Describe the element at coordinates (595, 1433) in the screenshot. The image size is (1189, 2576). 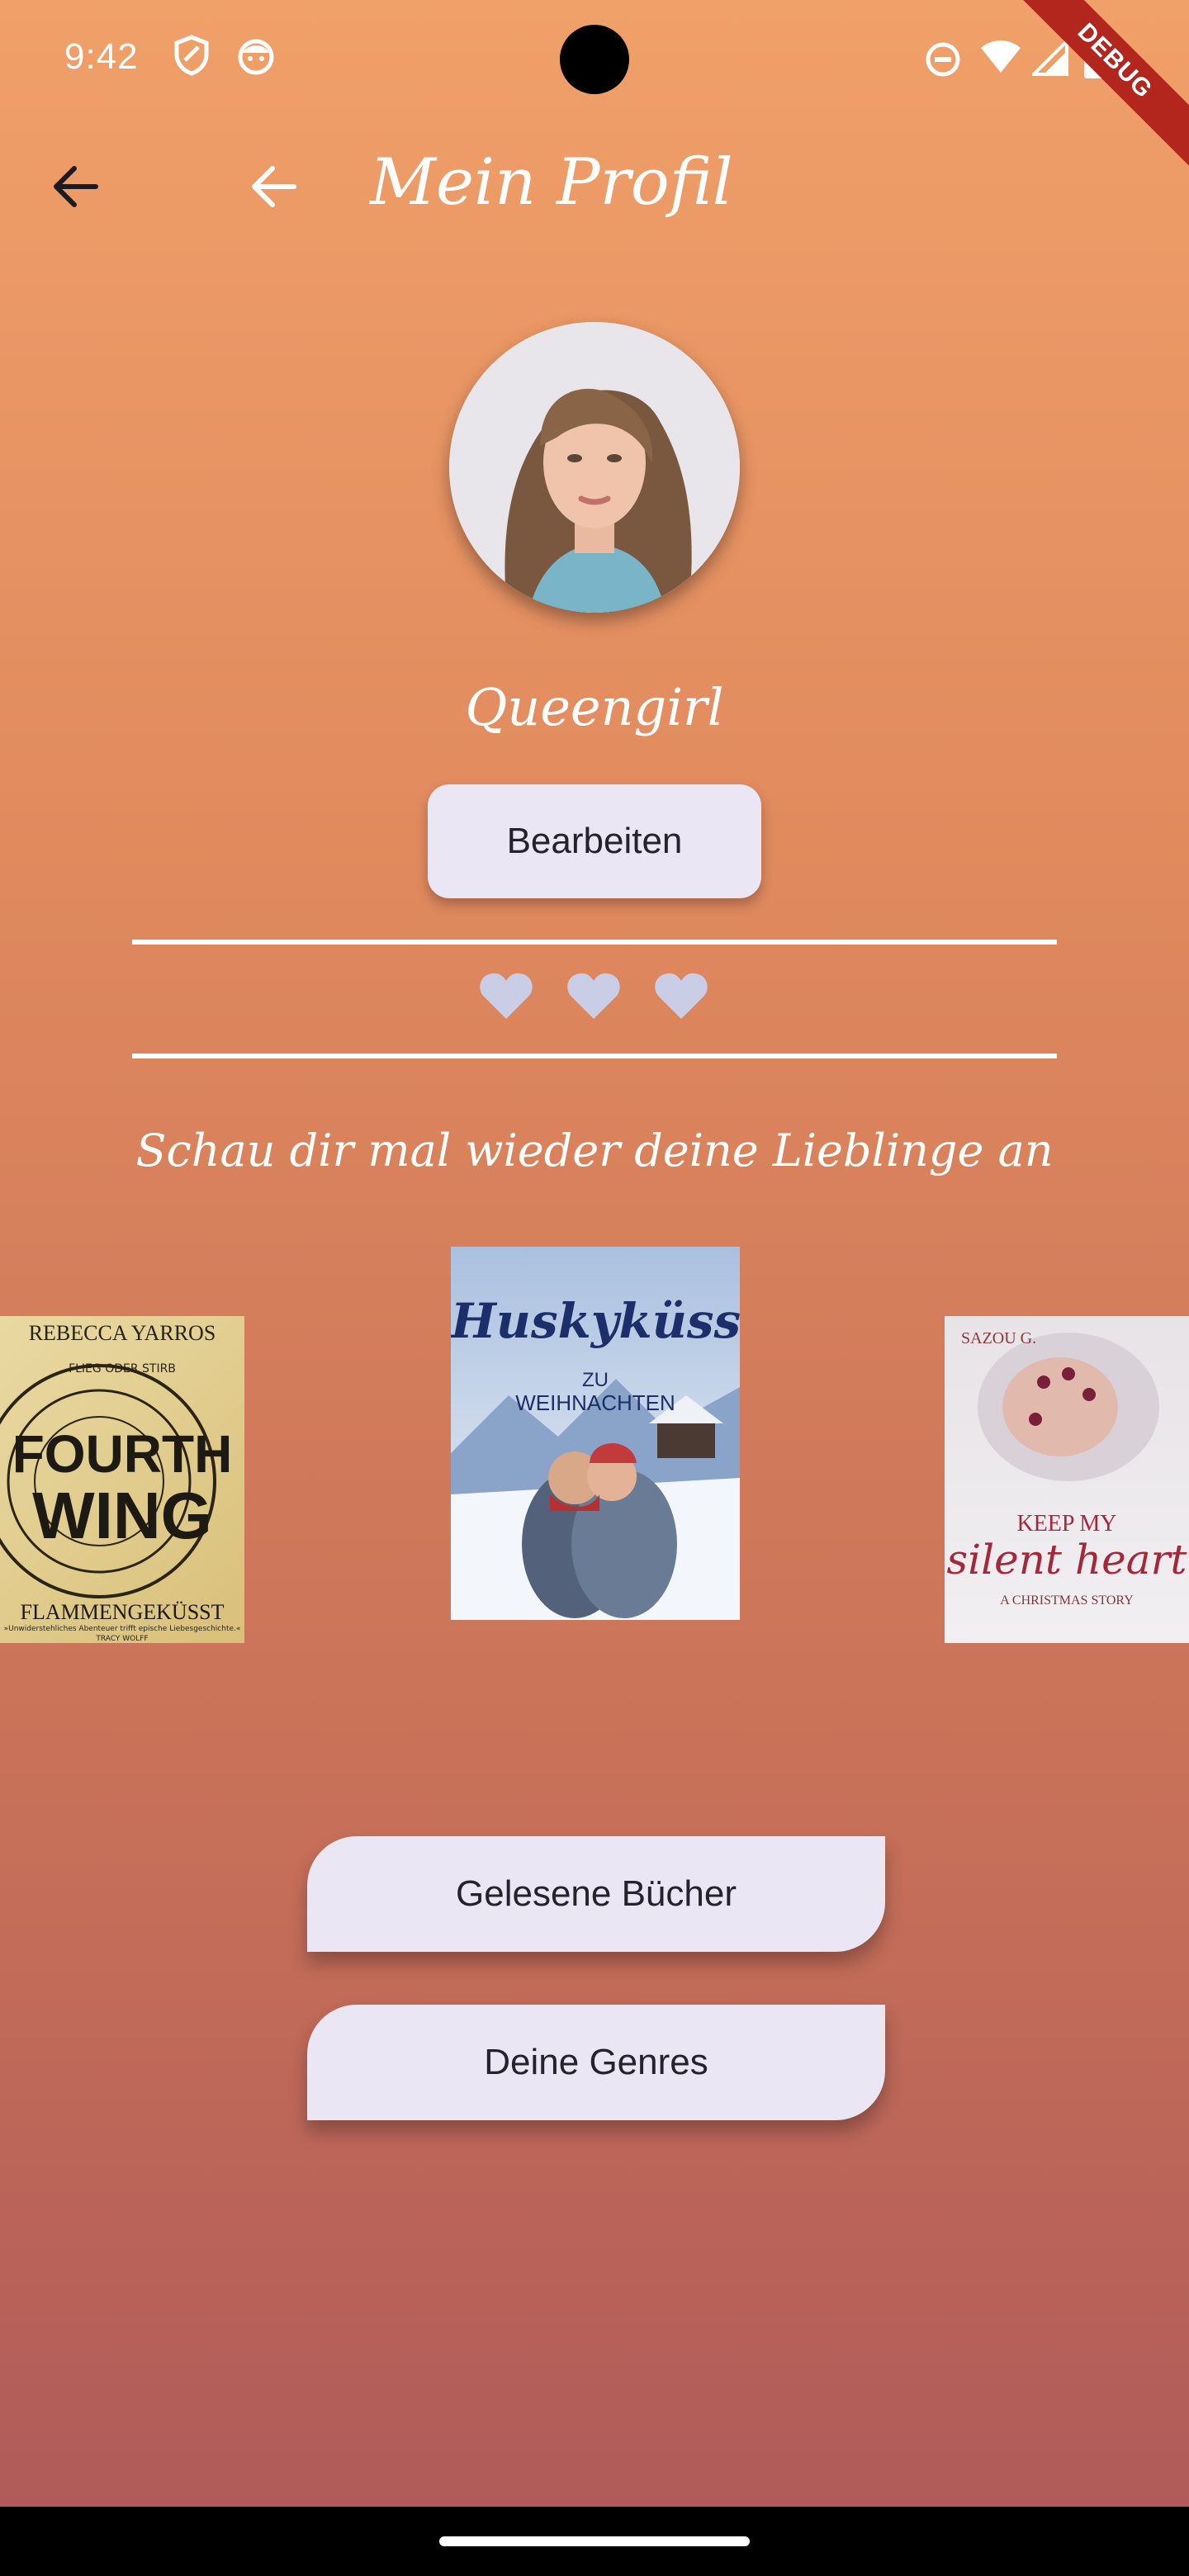
I see `book-cover-huskykuesse: Huskyküsse ZU WEIHNACHTEN` at that location.